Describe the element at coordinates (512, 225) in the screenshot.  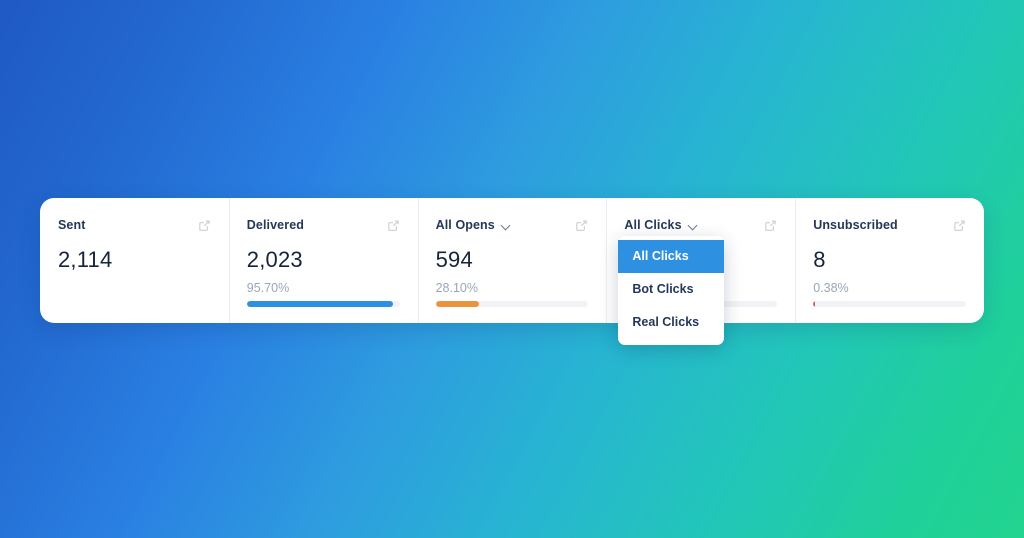
I see `card-header: All Opens` at that location.